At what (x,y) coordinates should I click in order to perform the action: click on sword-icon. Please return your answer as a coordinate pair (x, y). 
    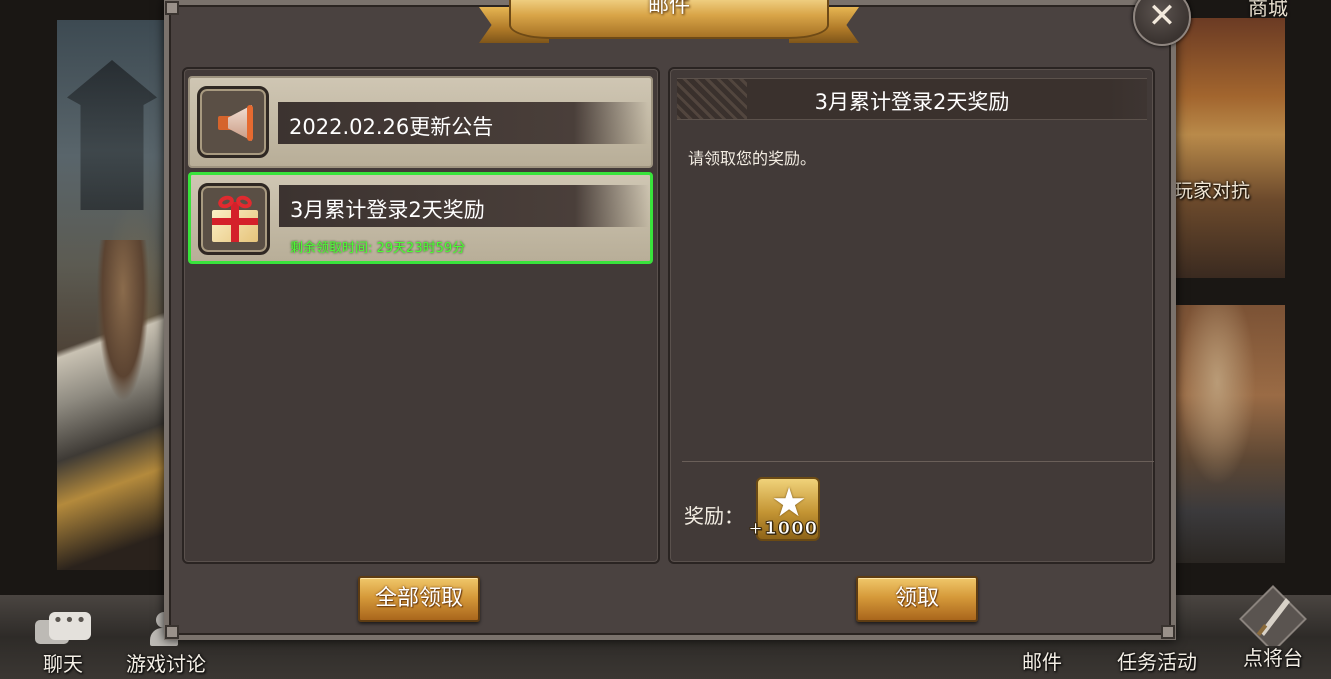
    Looking at the image, I should click on (1273, 615).